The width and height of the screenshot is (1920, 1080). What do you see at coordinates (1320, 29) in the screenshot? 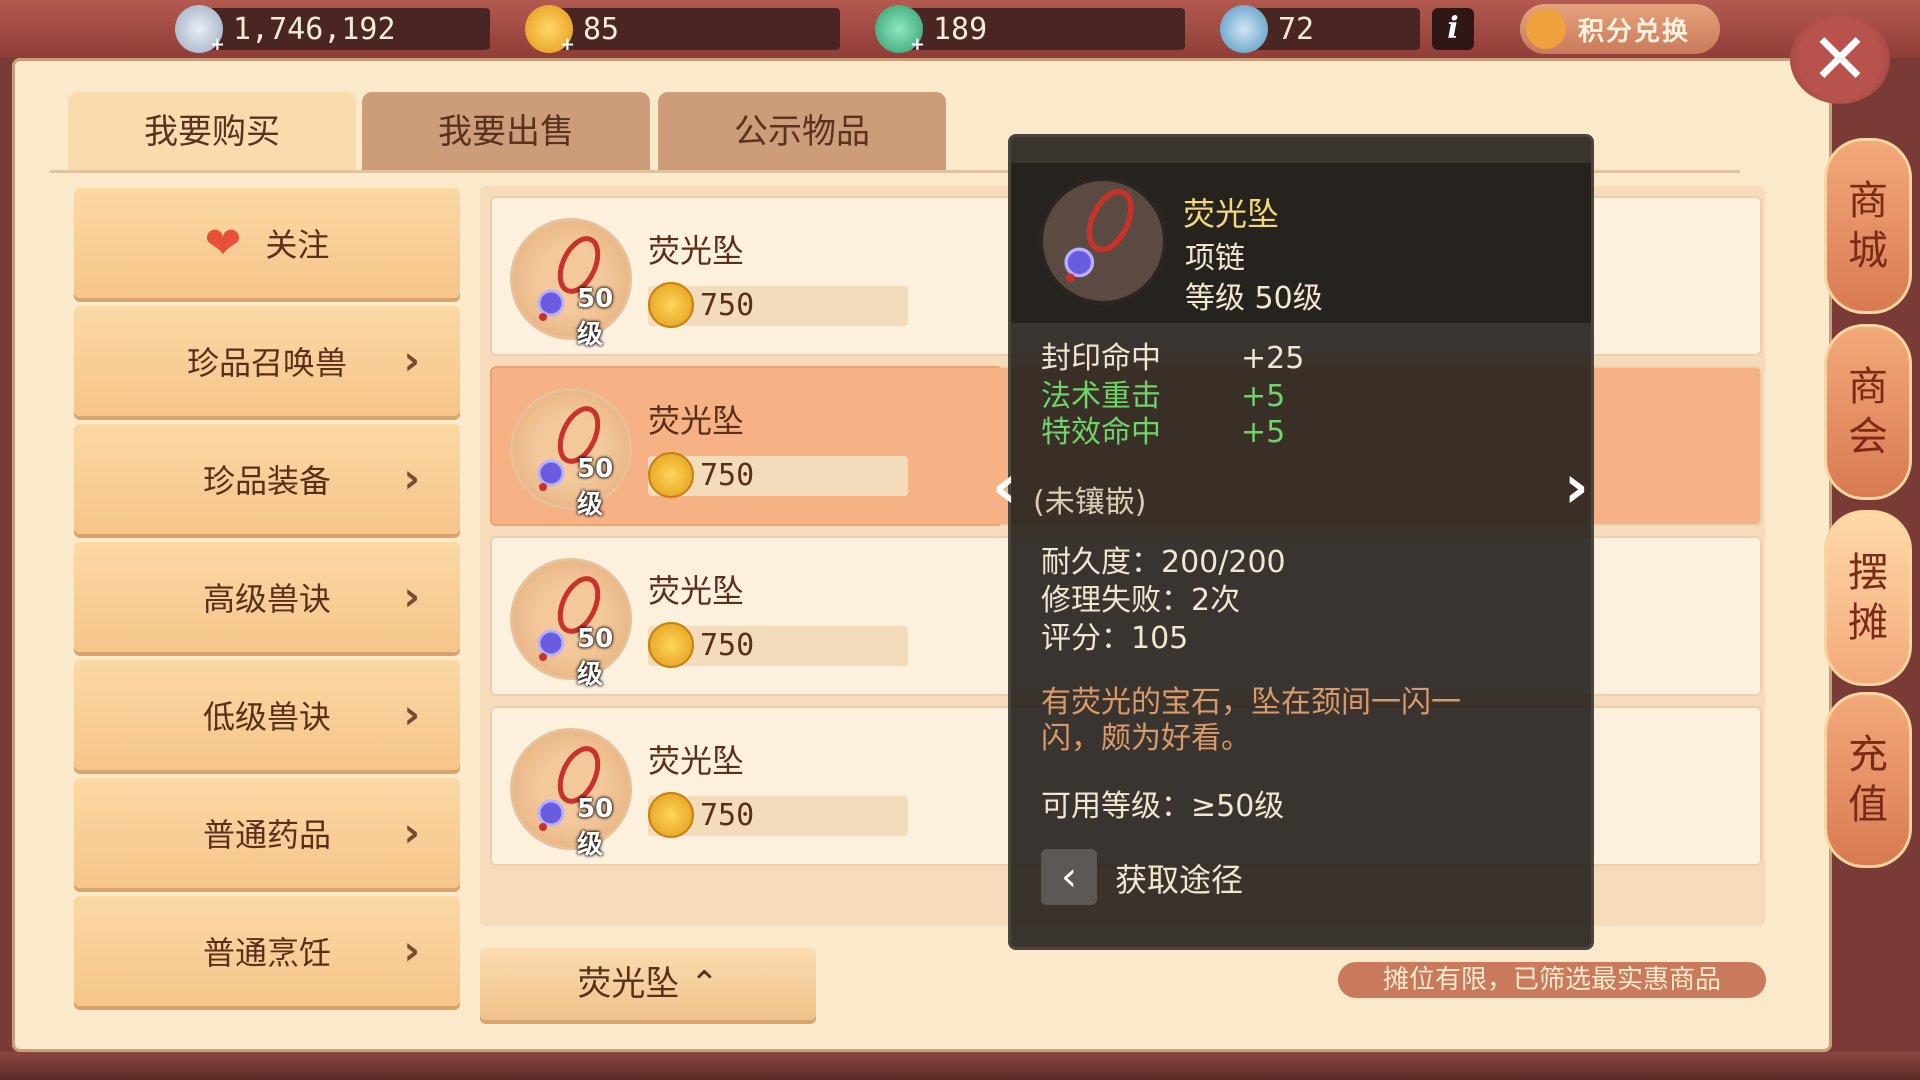
I see `fortune-currency: 72` at bounding box center [1320, 29].